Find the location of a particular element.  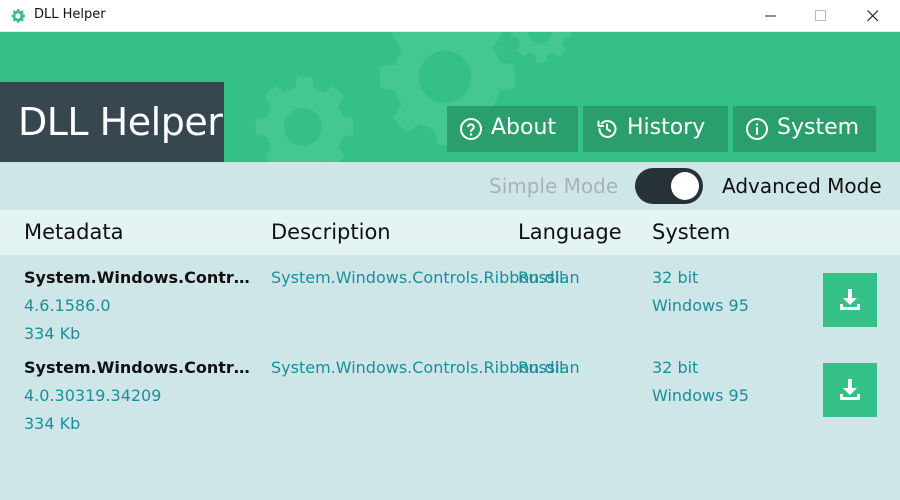

info-circle-icon is located at coordinates (757, 129).